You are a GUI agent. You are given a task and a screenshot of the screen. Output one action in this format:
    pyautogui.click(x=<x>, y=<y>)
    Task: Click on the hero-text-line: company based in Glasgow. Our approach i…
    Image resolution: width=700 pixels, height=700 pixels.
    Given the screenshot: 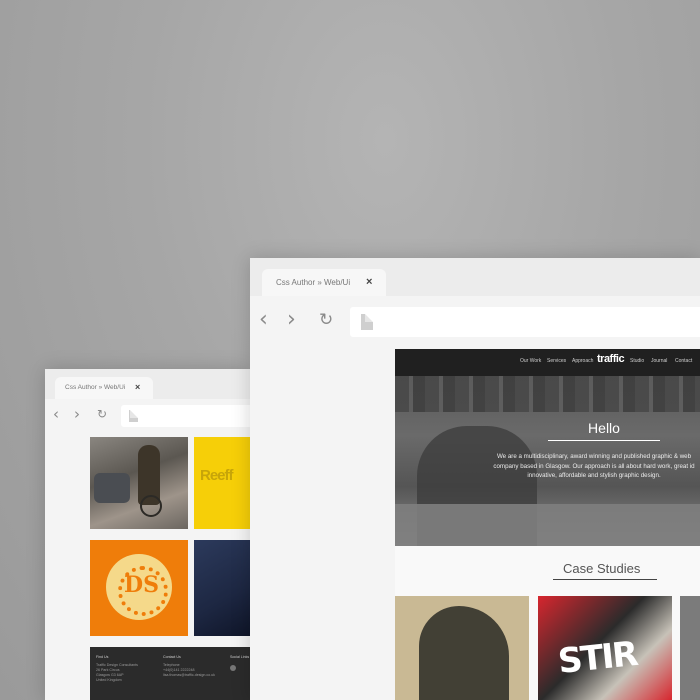 What is the action you would take?
    pyautogui.click(x=594, y=466)
    